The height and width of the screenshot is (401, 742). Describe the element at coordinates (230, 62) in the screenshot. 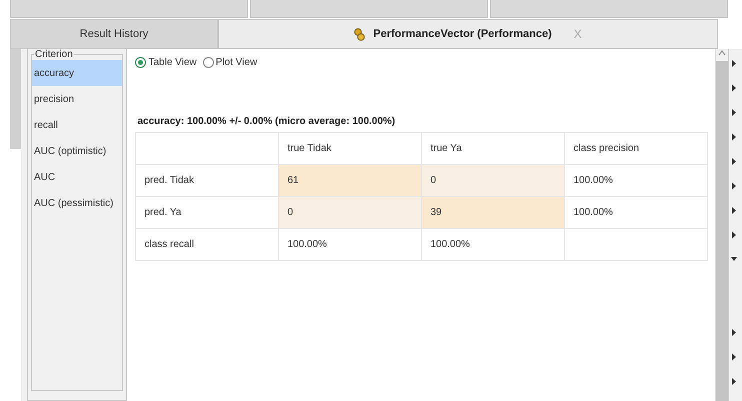

I see `radio-option: Plot View` at that location.